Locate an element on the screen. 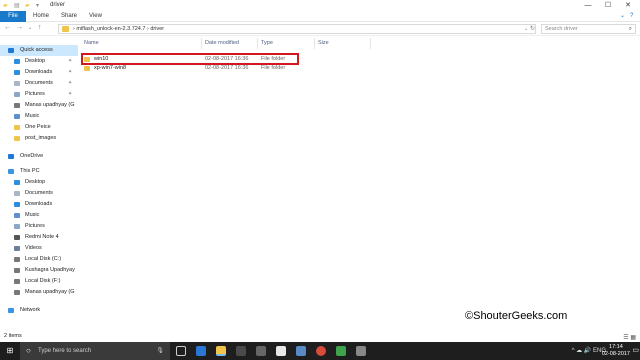 The width and height of the screenshot is (640, 360). microphone-icon: 🎙 is located at coordinates (160, 351).